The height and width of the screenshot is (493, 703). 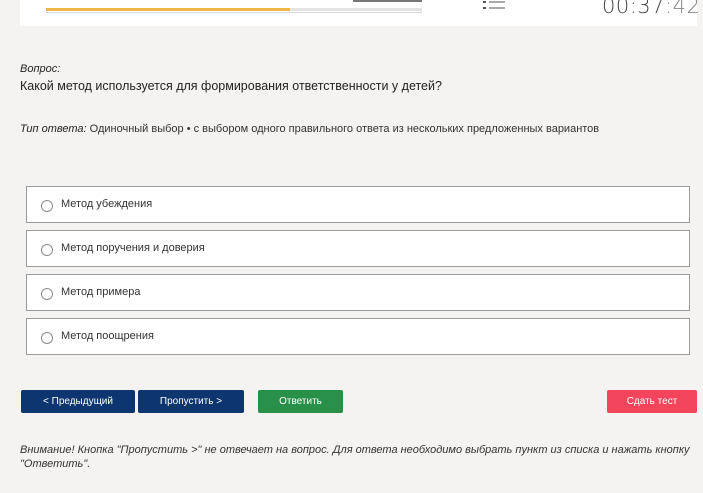 What do you see at coordinates (40, 69) in the screenshot?
I see `question-label: Вопрос:` at bounding box center [40, 69].